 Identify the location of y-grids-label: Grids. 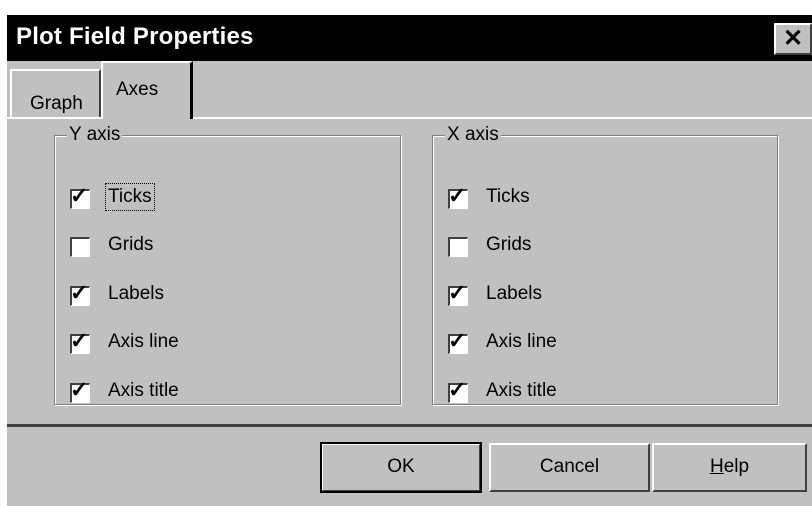
(131, 244).